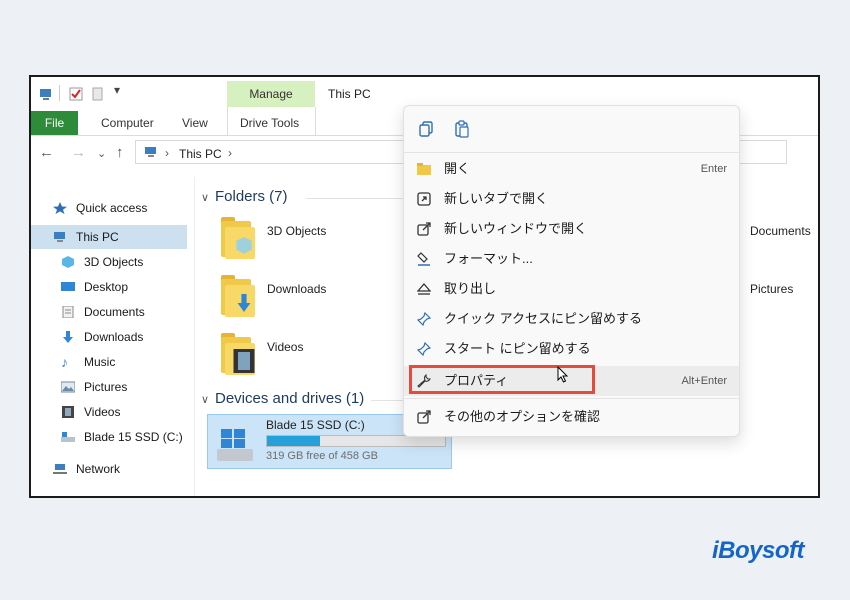 Image resolution: width=850 pixels, height=600 pixels. Describe the element at coordinates (114, 312) in the screenshot. I see `sidebar-item-label: Documents` at that location.